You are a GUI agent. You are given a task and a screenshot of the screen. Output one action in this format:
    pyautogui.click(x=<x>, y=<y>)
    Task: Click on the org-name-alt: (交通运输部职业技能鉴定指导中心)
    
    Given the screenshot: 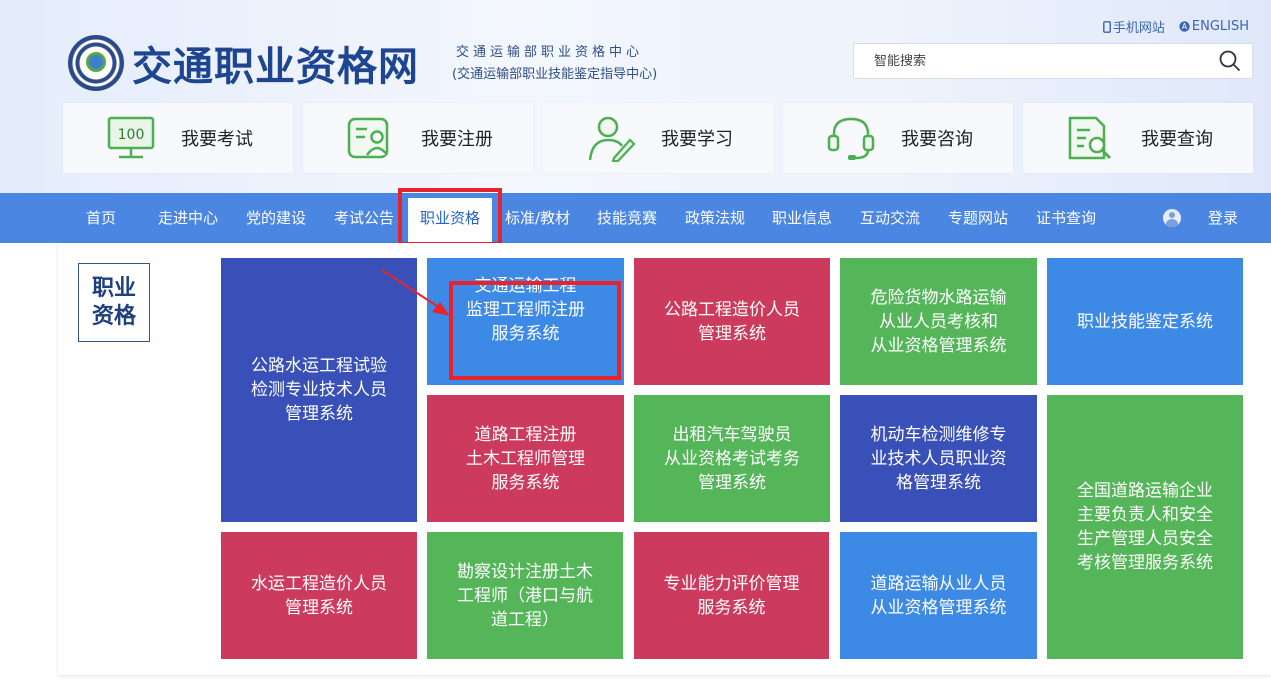 What is the action you would take?
    pyautogui.click(x=555, y=74)
    